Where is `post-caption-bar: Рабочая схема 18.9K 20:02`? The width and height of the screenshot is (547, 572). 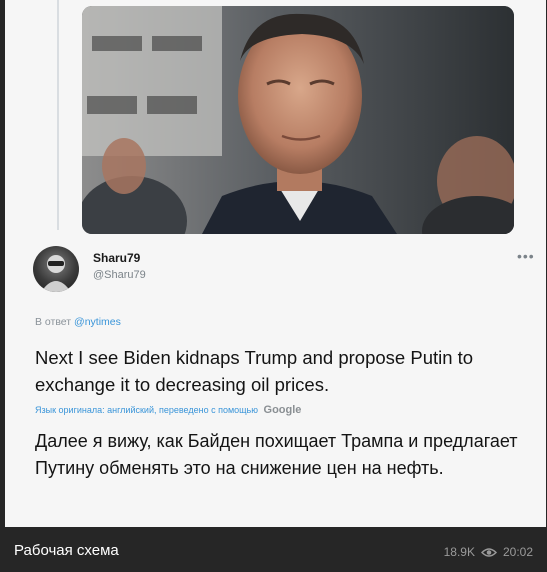 post-caption-bar: Рабочая схема 18.9K 20:02 is located at coordinates (273, 549).